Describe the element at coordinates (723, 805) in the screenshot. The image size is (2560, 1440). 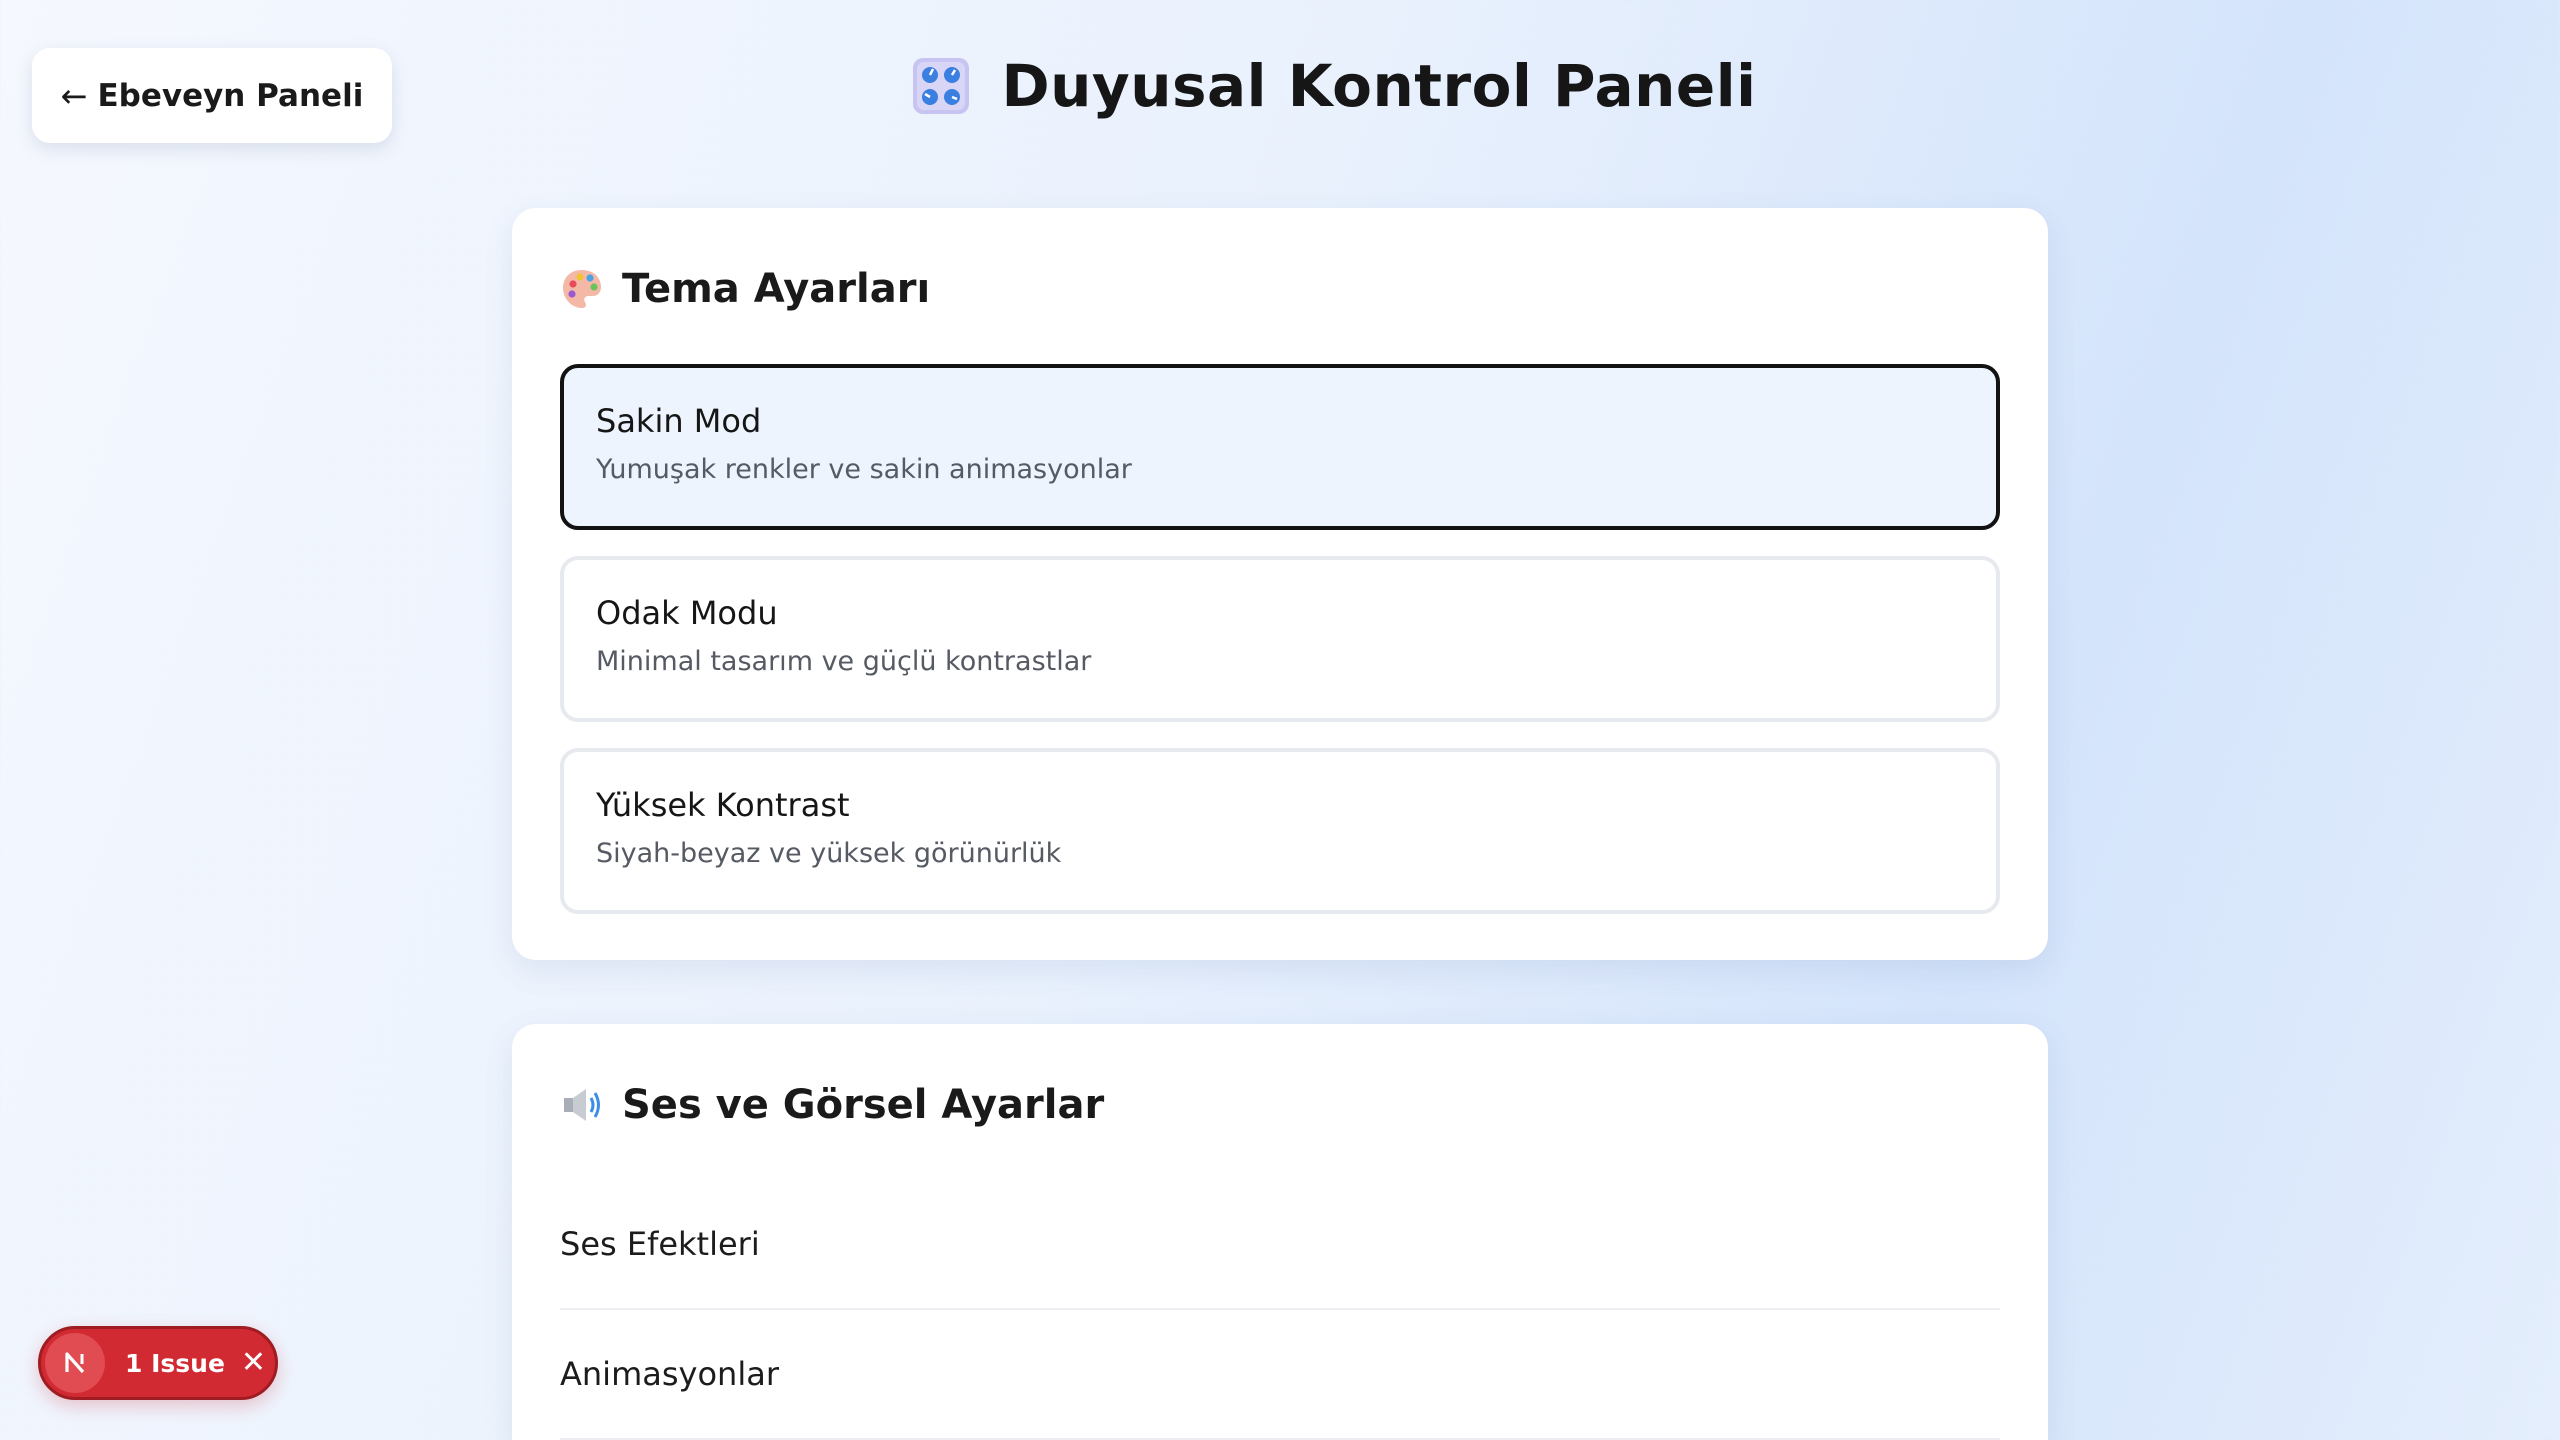
I see `theme-option-title: Yüksek Kontrast` at that location.